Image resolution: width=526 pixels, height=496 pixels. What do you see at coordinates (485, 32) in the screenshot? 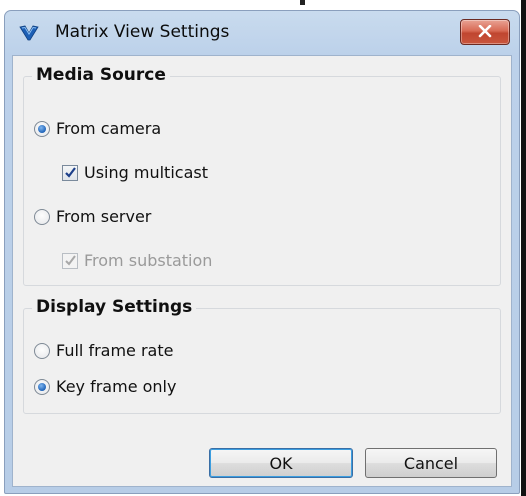
I see `close-button` at bounding box center [485, 32].